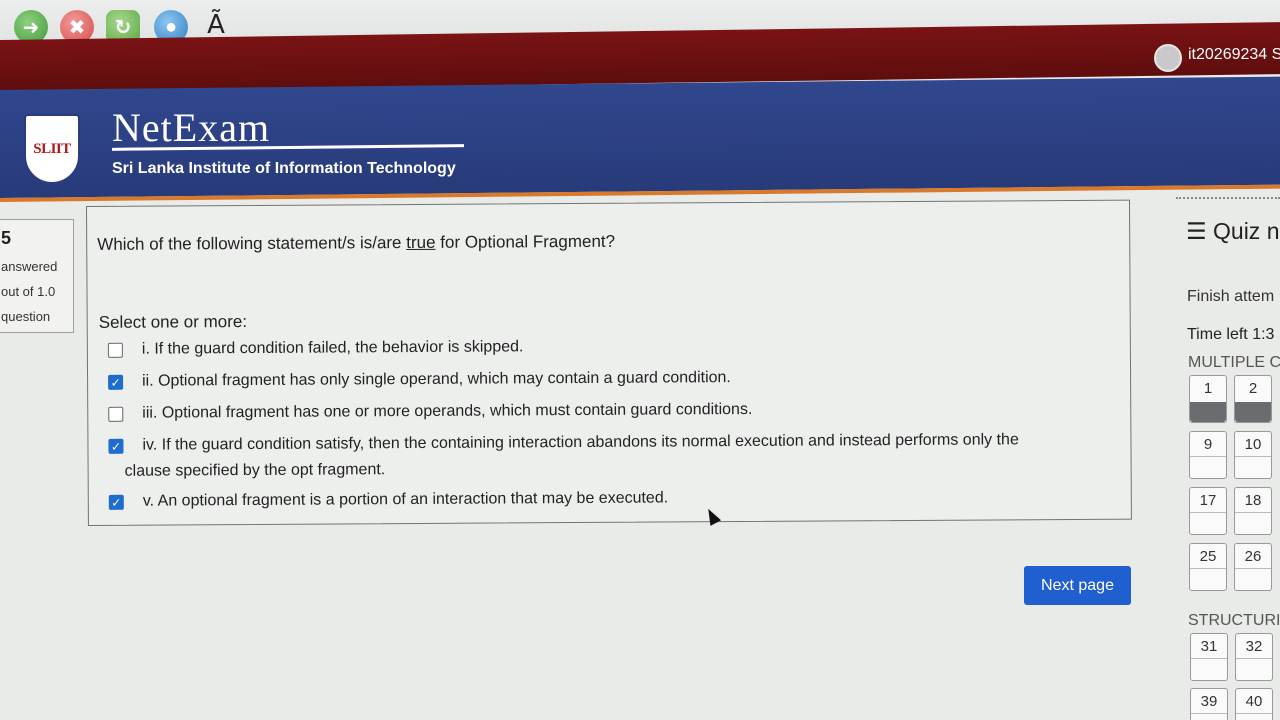 This screenshot has width=1280, height=720. Describe the element at coordinates (1208, 455) in the screenshot. I see `quiz-nav-cell: 9` at that location.